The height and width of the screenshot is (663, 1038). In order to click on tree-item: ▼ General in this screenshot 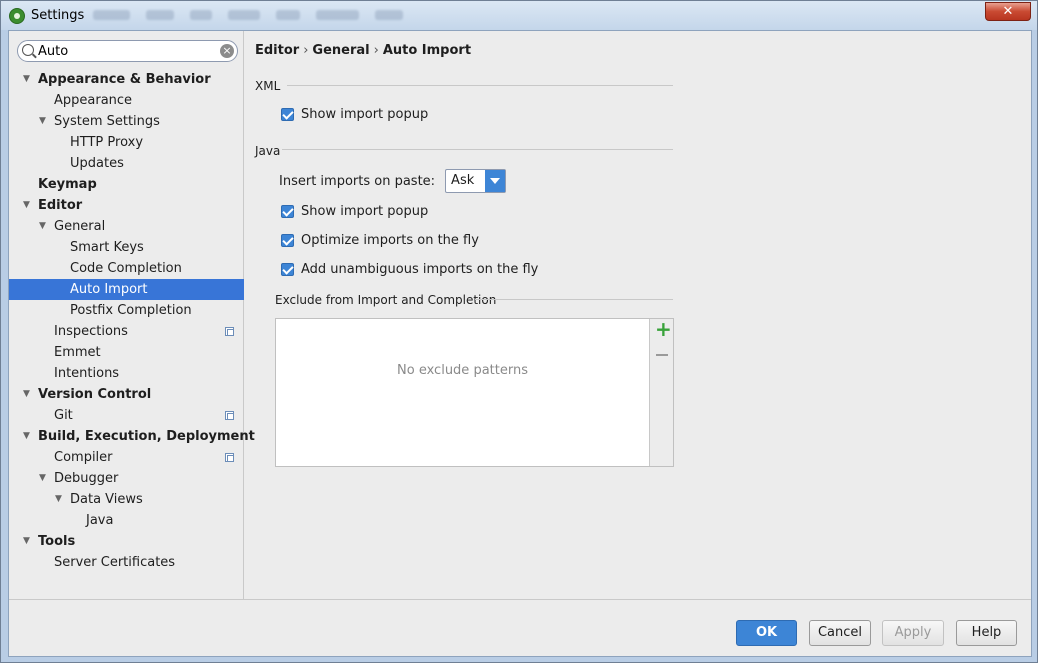, I will do `click(126, 226)`.